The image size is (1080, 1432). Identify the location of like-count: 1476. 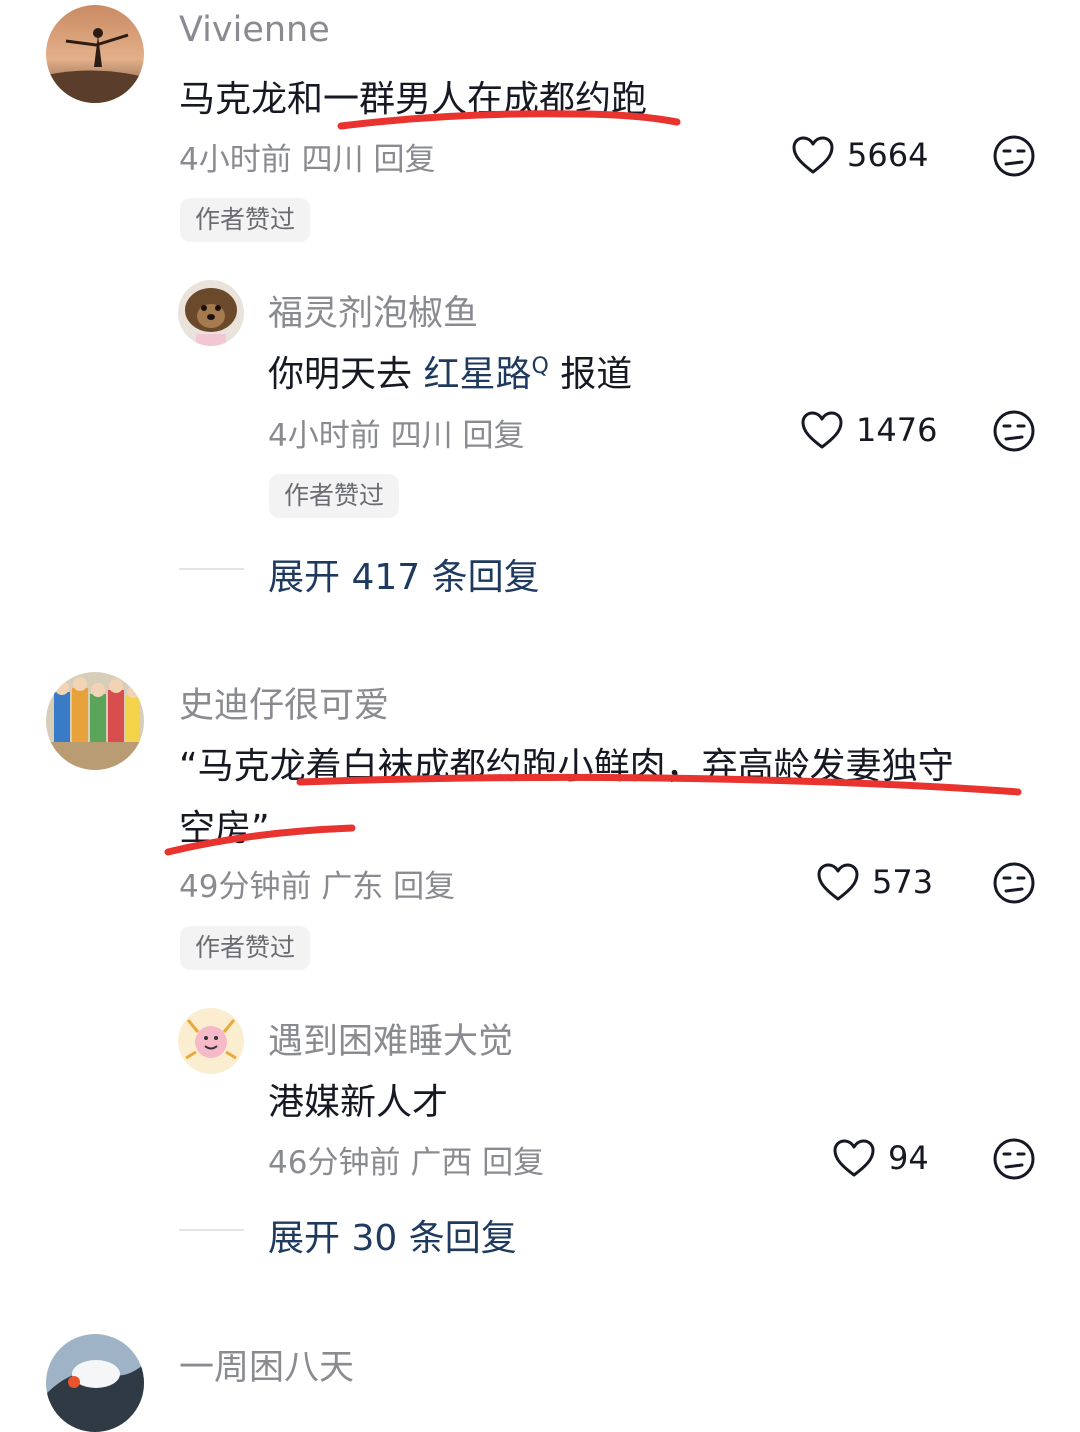
(897, 430).